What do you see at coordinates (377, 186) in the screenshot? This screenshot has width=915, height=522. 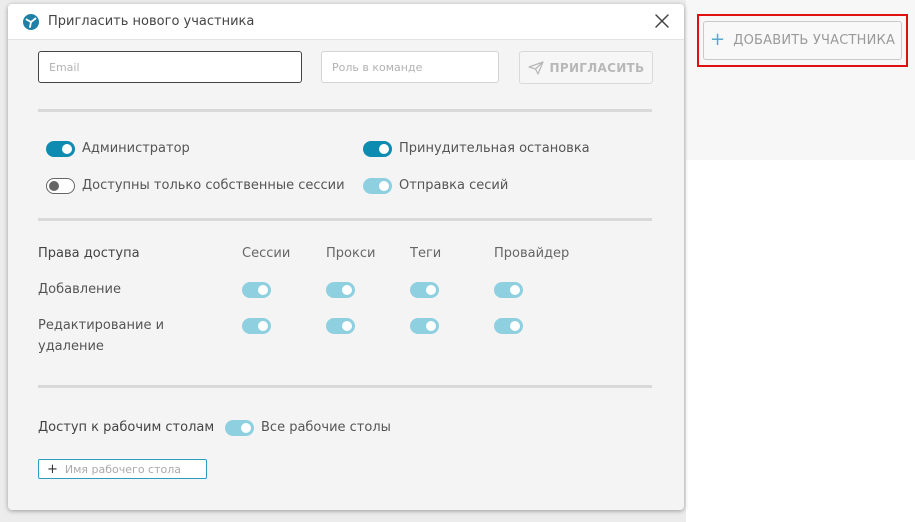 I see `toggle-send-sessions` at bounding box center [377, 186].